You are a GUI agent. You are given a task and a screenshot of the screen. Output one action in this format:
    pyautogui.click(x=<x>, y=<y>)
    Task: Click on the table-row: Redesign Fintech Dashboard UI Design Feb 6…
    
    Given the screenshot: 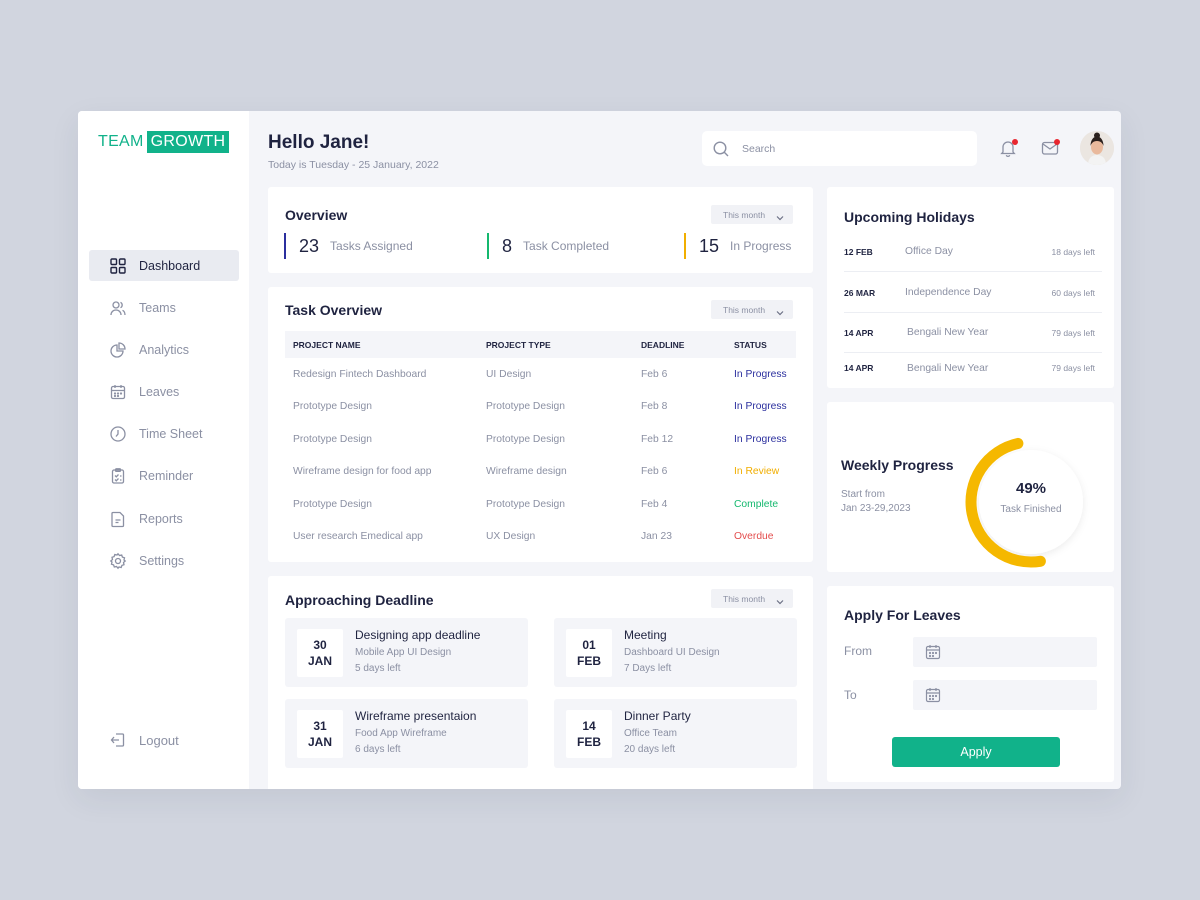 What is the action you would take?
    pyautogui.click(x=540, y=374)
    